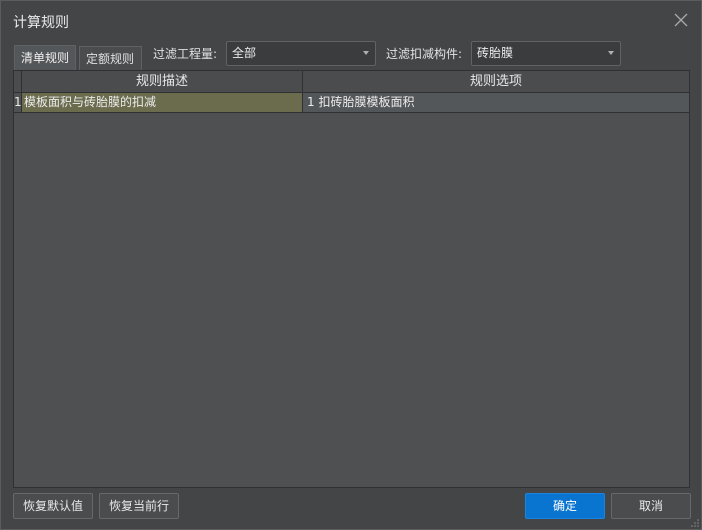 This screenshot has height=530, width=702. Describe the element at coordinates (496, 102) in the screenshot. I see `rule-option-cell: 1 扣砖胎膜模板面积` at that location.